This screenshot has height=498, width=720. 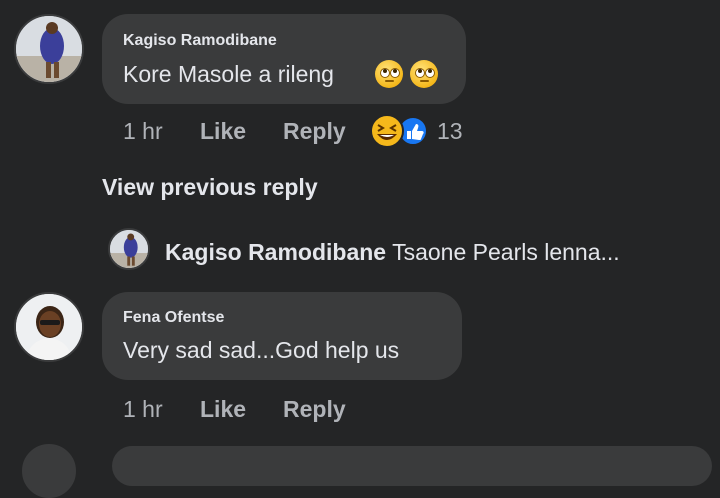 I want to click on reply-author: Kagiso Ramodibane, so click(x=275, y=252).